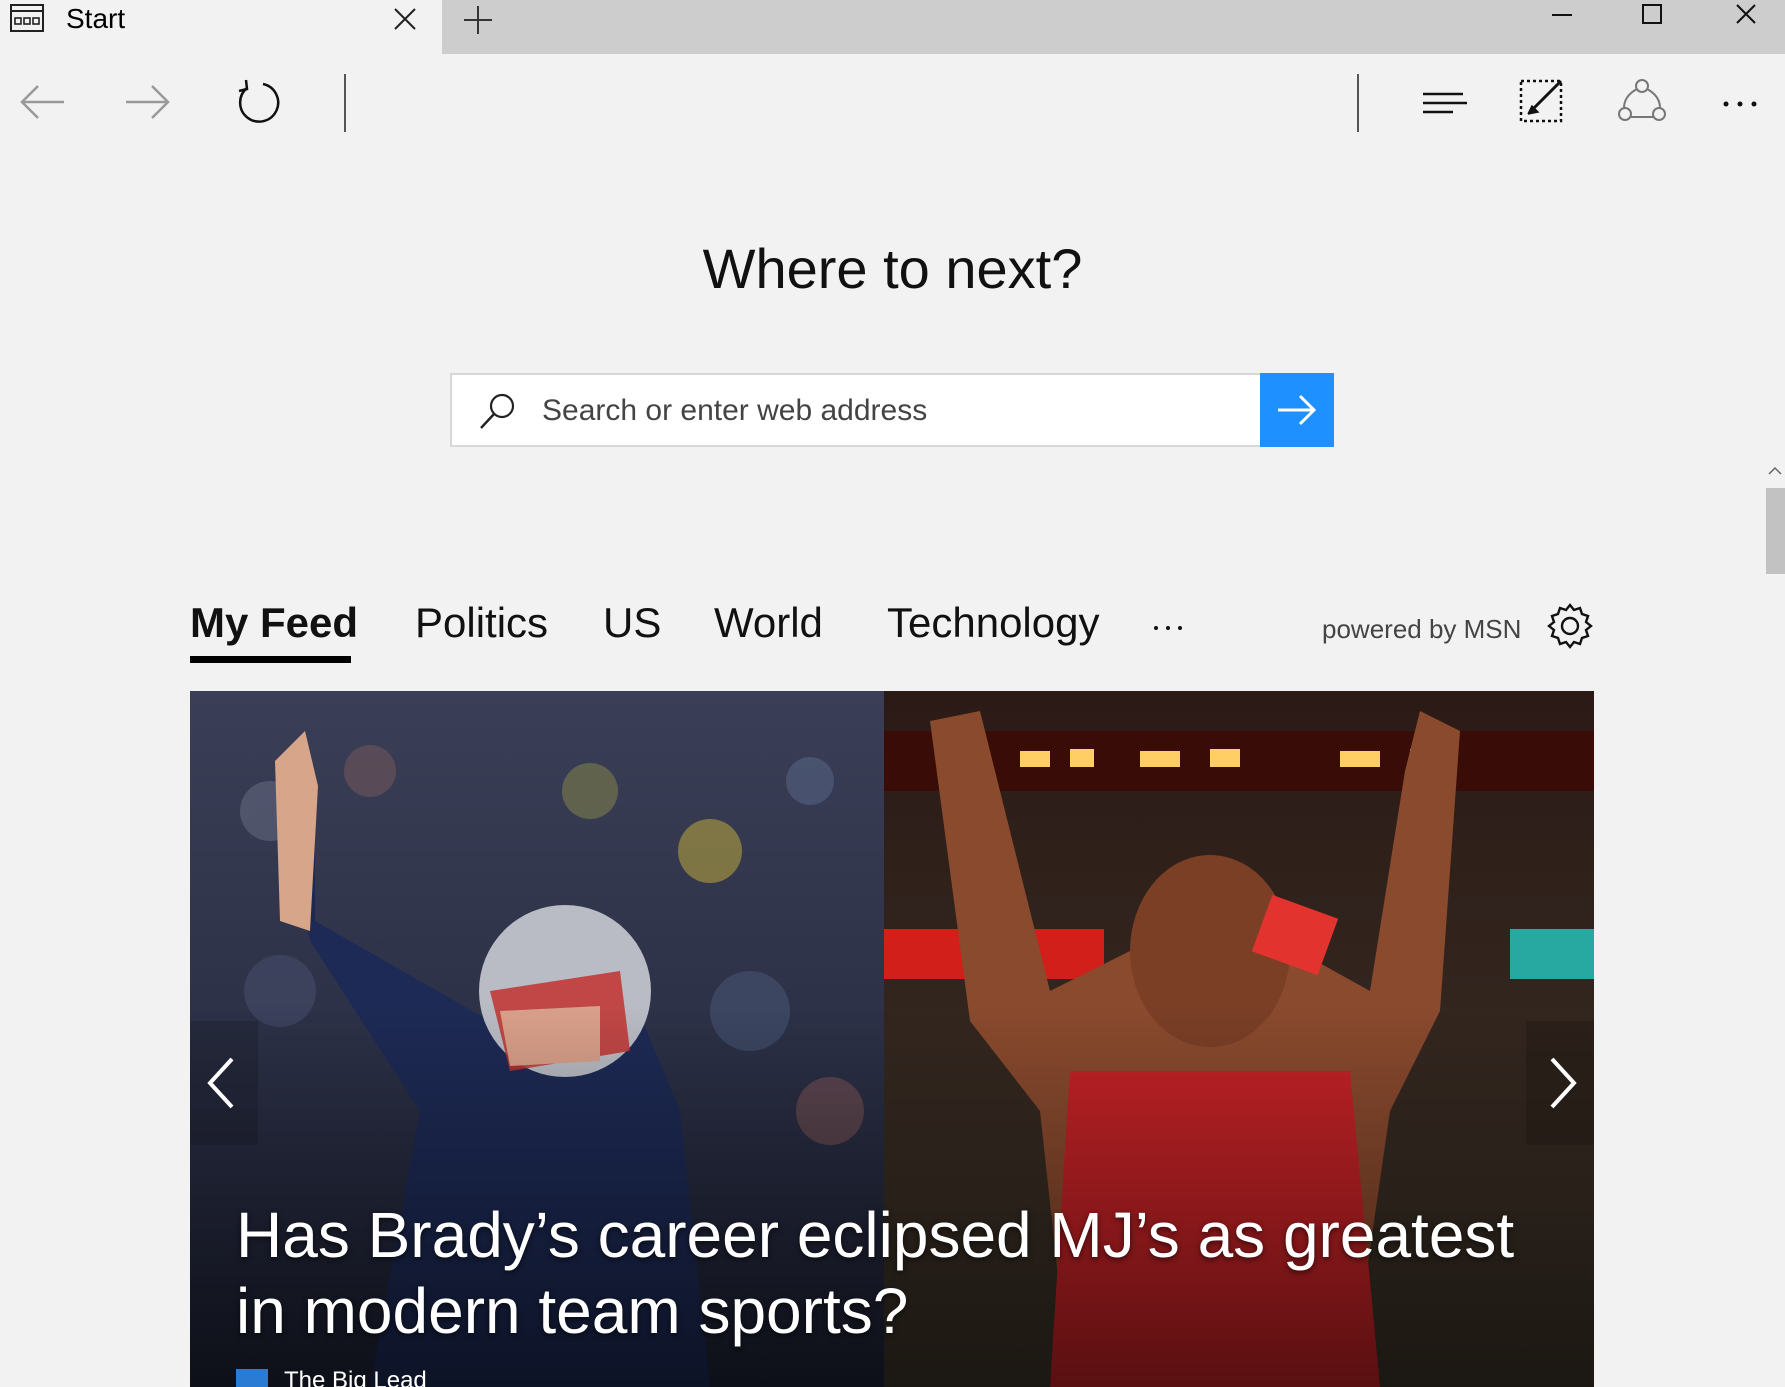 The image size is (1785, 1387). Describe the element at coordinates (1652, 18) in the screenshot. I see `maximize-icon` at that location.